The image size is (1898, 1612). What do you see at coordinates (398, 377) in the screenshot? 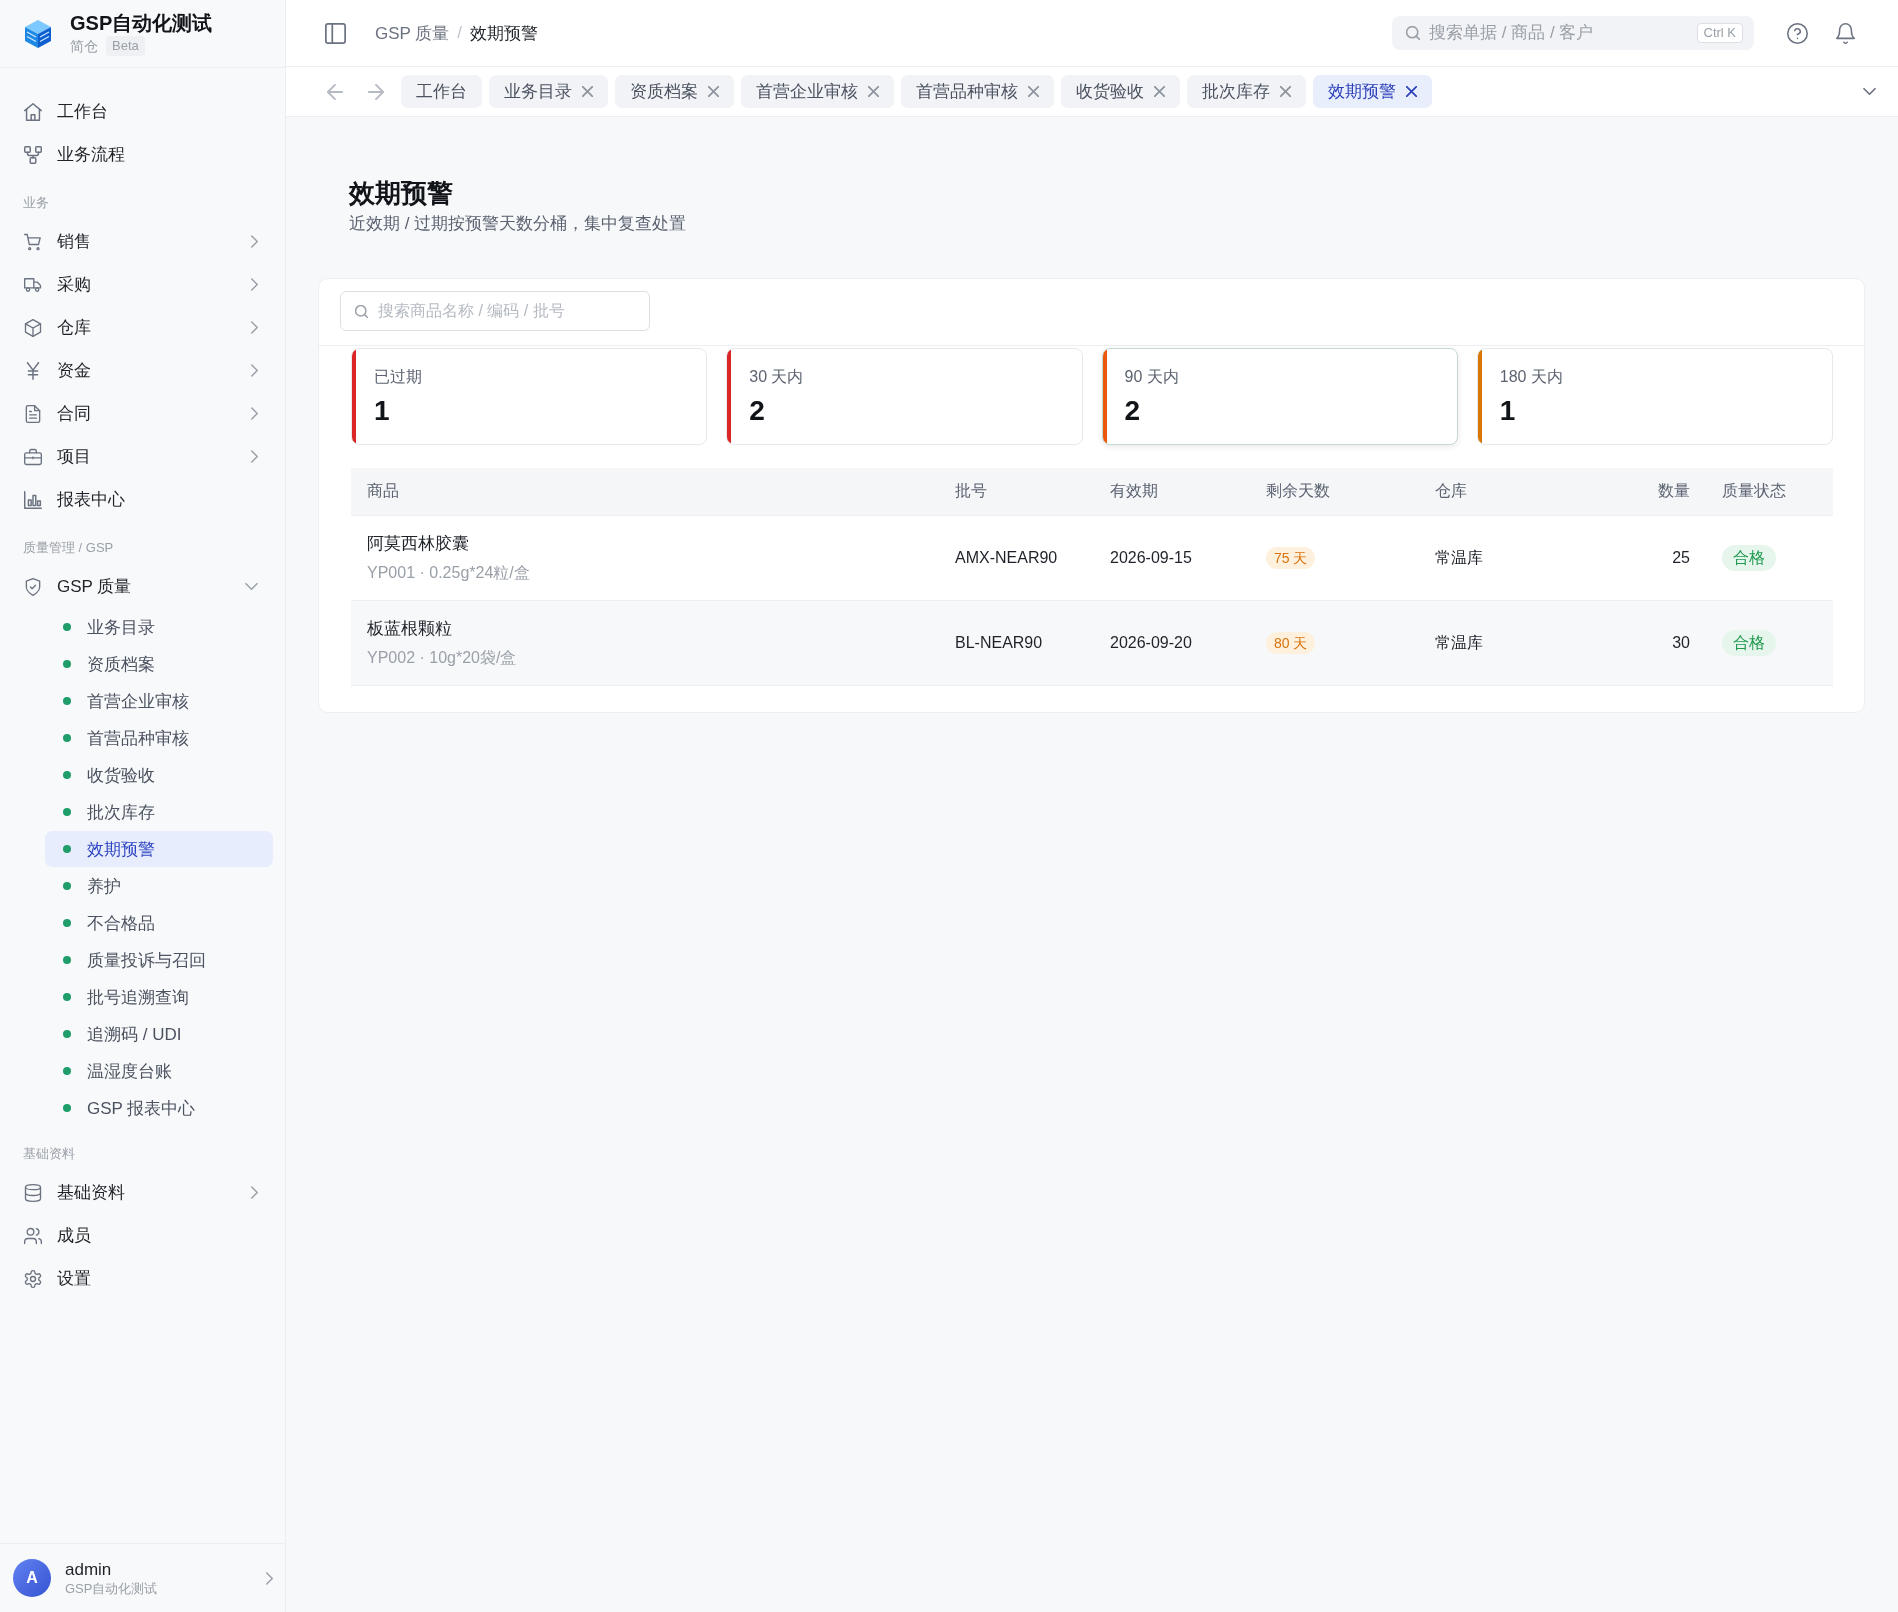
I see `stat-label: 已过期` at bounding box center [398, 377].